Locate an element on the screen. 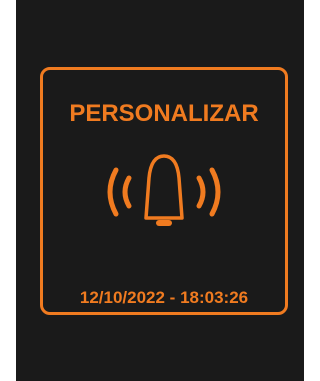 This screenshot has height=381, width=320. date-time: 12/10/2022 - 18:03:26 is located at coordinates (164, 297).